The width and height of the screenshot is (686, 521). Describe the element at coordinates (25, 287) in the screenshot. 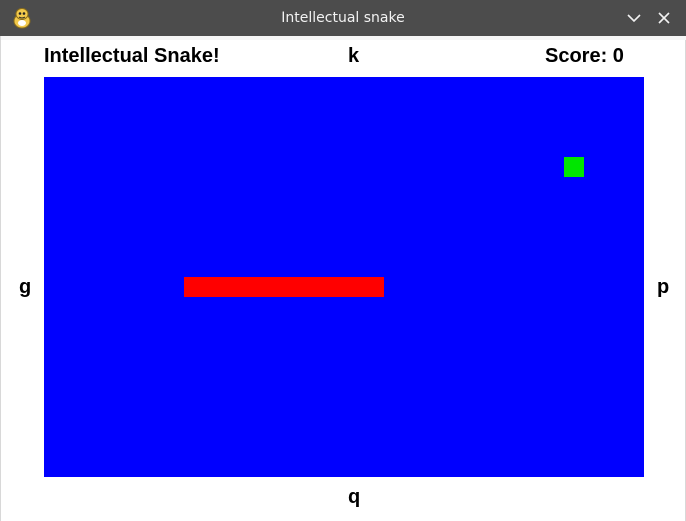

I see `key-hint-left: g` at that location.